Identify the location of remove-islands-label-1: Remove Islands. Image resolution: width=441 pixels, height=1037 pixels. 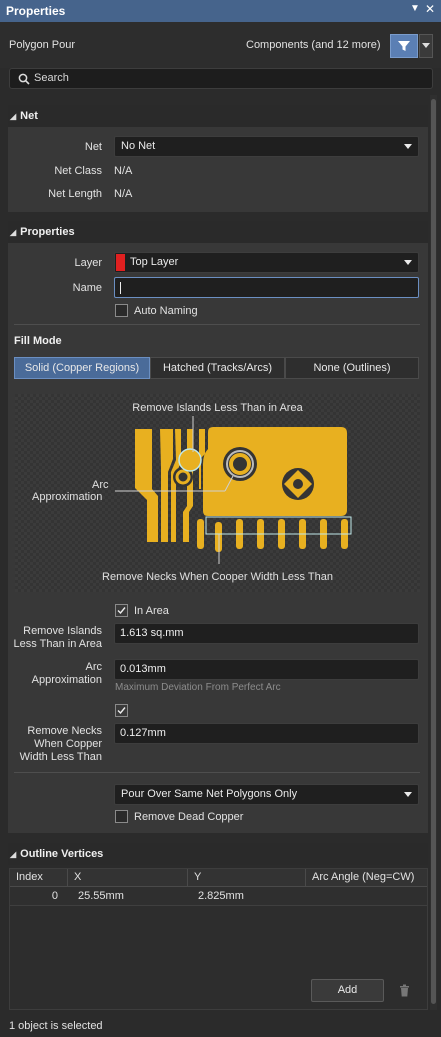
(62, 631).